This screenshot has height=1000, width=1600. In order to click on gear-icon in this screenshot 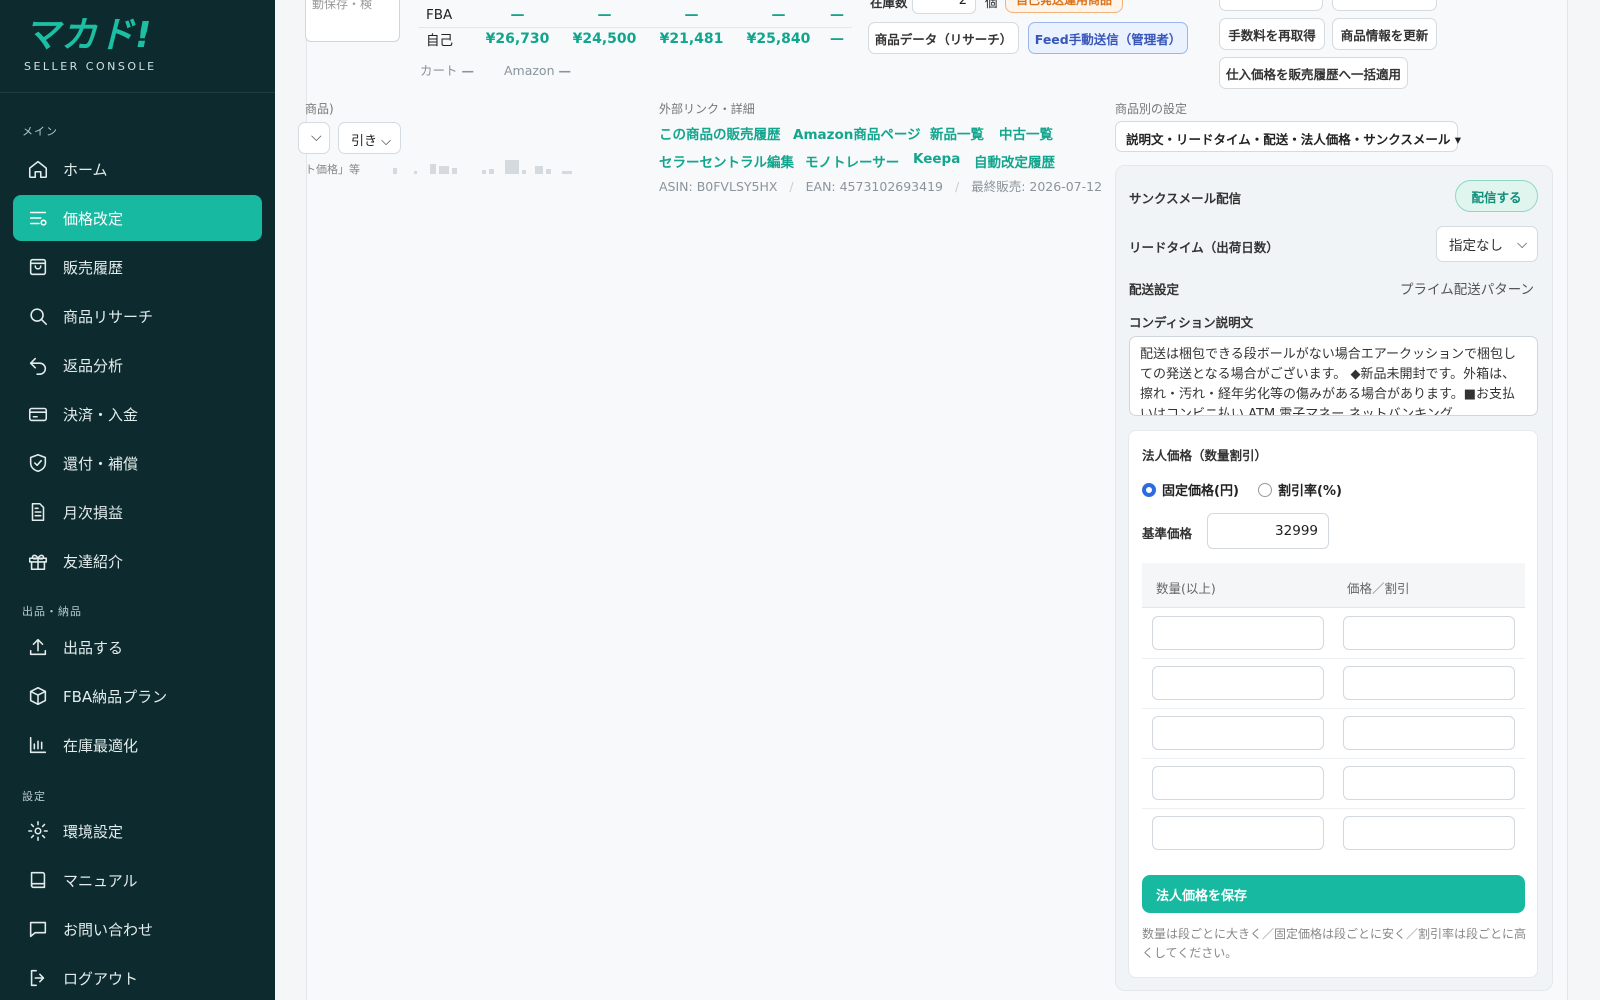, I will do `click(38, 831)`.